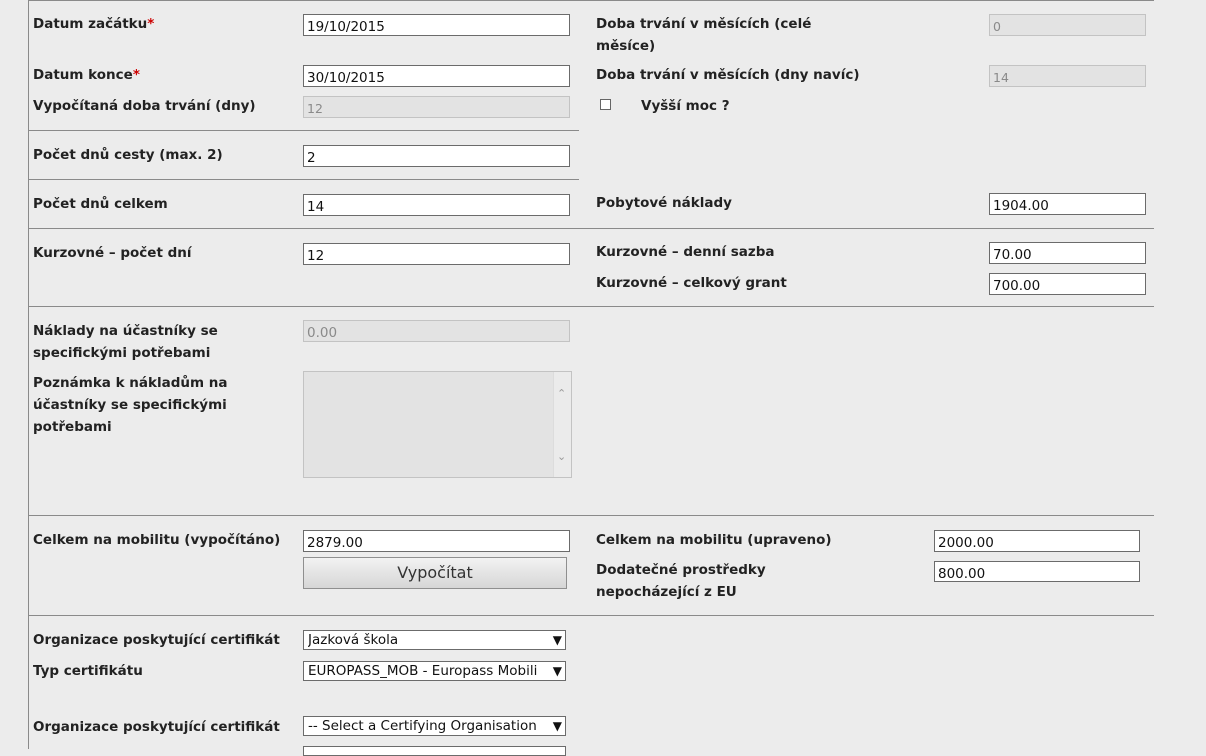 The height and width of the screenshot is (756, 1206). What do you see at coordinates (664, 203) in the screenshot?
I see `subsistence-label: Pobytové náklady` at bounding box center [664, 203].